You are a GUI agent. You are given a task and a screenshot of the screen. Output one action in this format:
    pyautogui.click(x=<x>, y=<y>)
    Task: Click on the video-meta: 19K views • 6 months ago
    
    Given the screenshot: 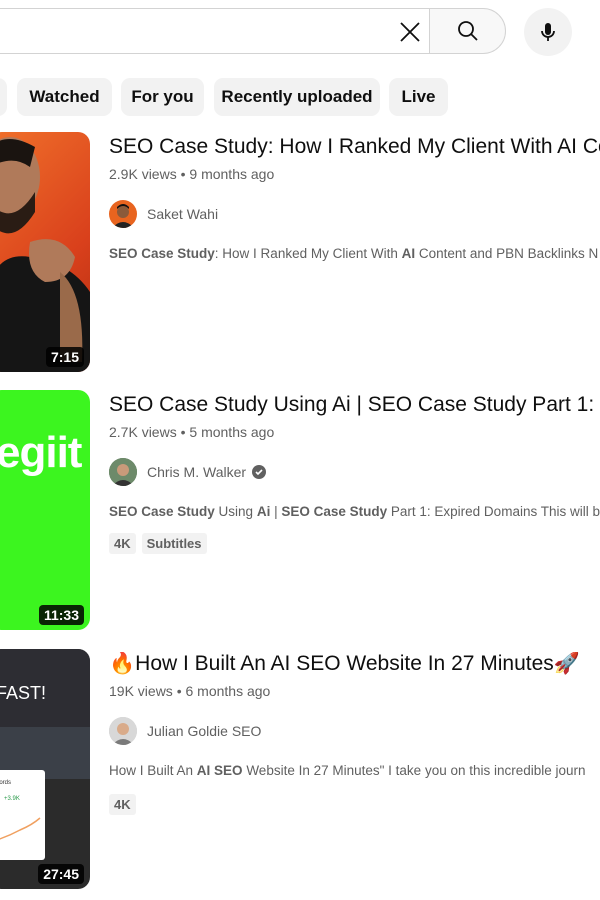 What is the action you would take?
    pyautogui.click(x=189, y=691)
    